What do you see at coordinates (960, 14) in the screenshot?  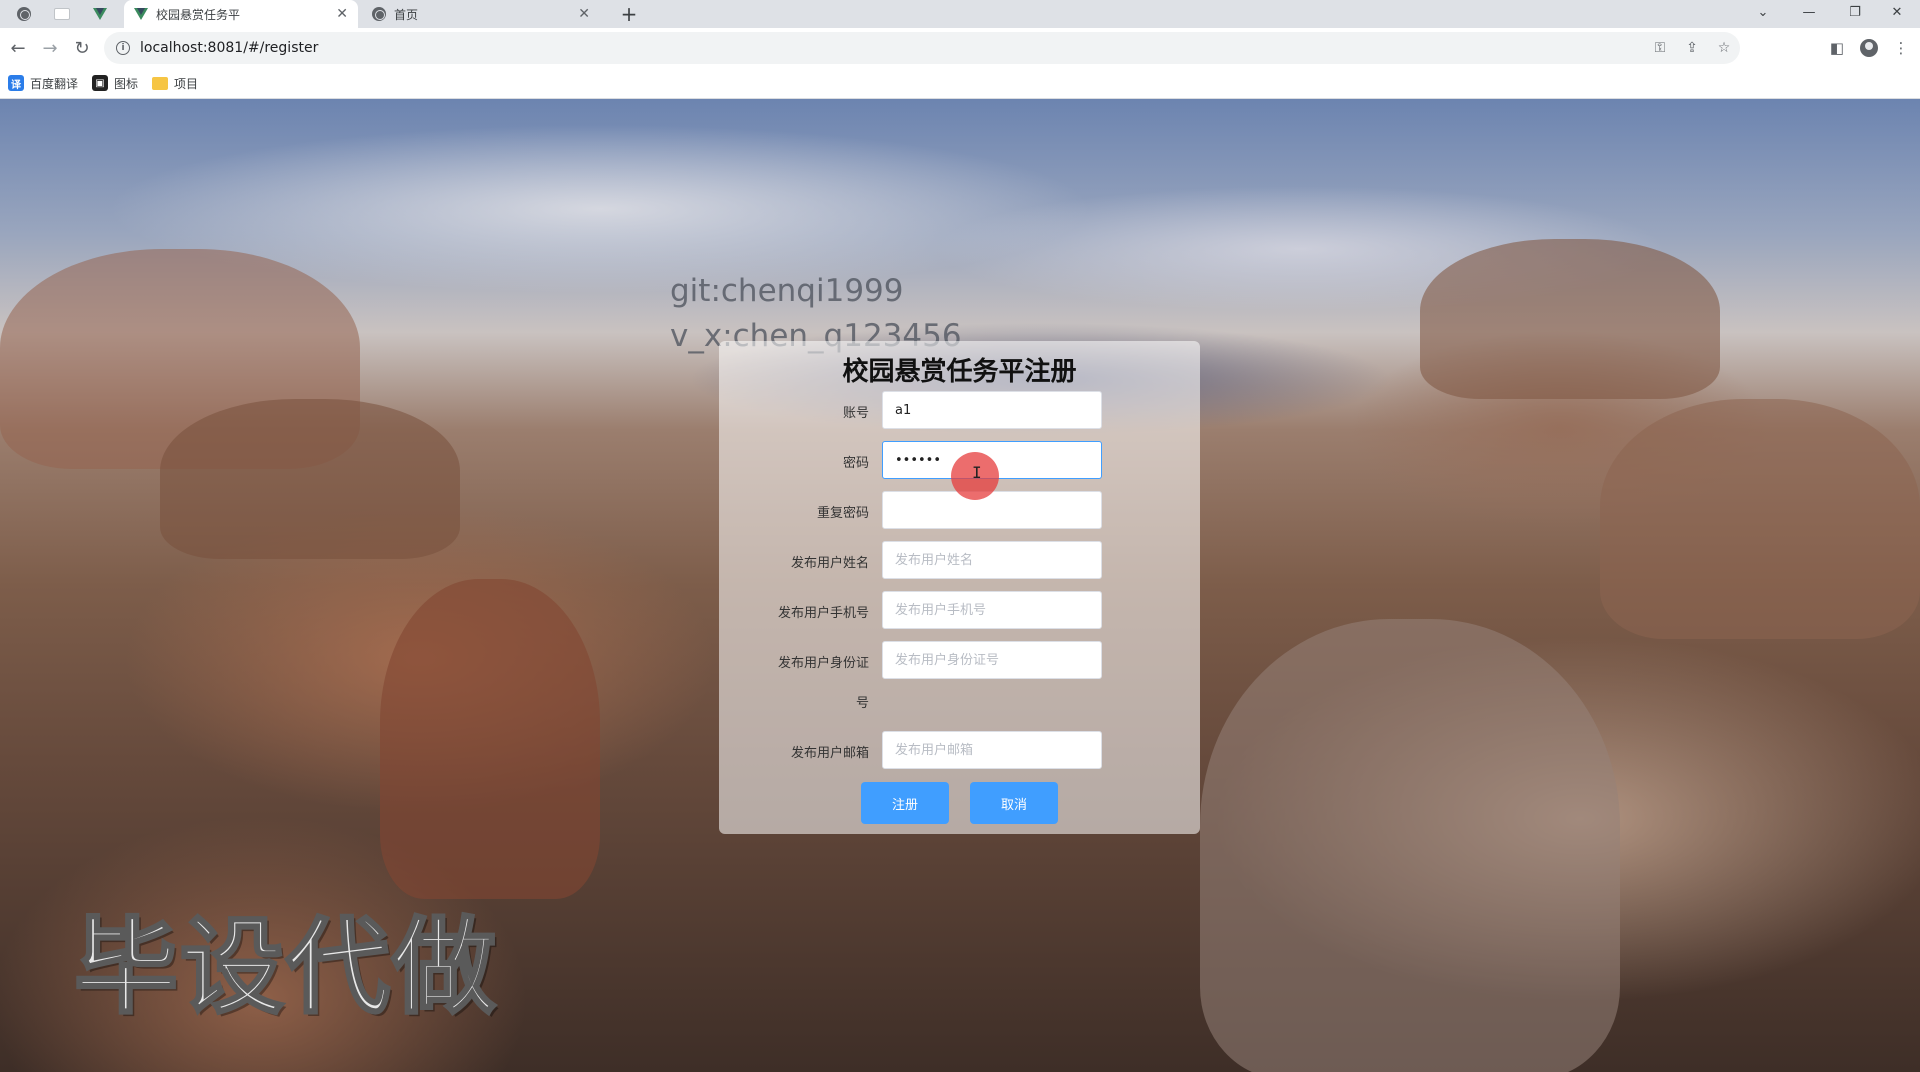 I see `tab-strip: 校园悬赏任务平 ✕ 首页 ✕ + ⌄ — ❐ ✕` at bounding box center [960, 14].